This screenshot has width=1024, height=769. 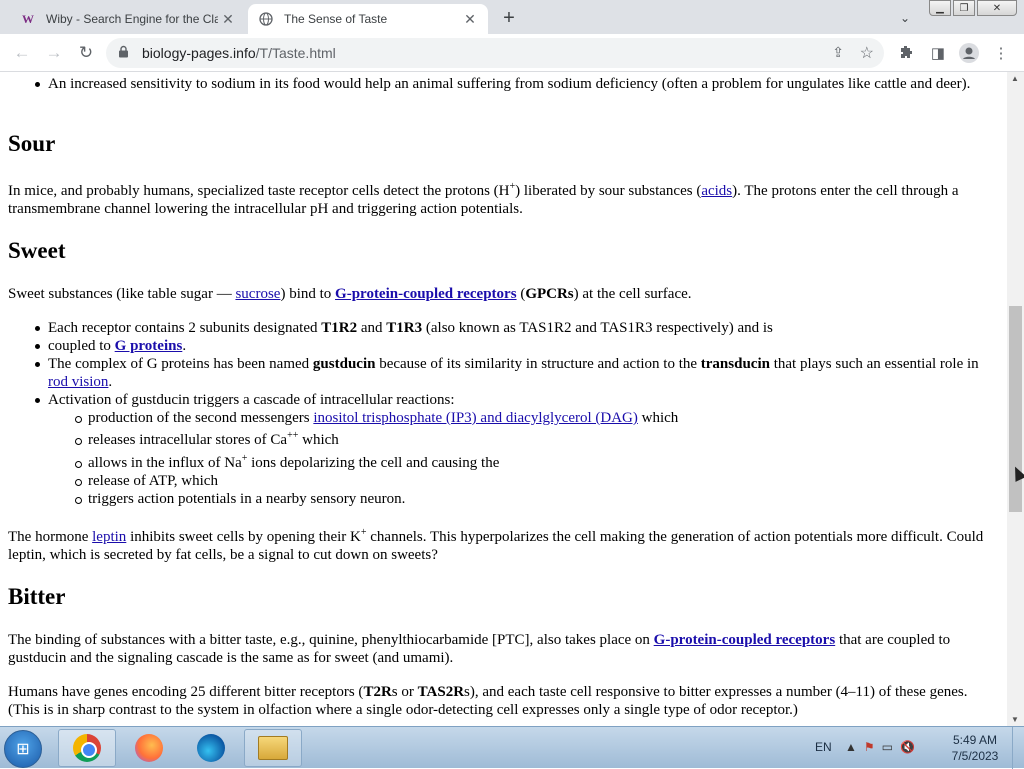 What do you see at coordinates (975, 748) in the screenshot?
I see `clock: 5:49 AM 7/5/2023` at bounding box center [975, 748].